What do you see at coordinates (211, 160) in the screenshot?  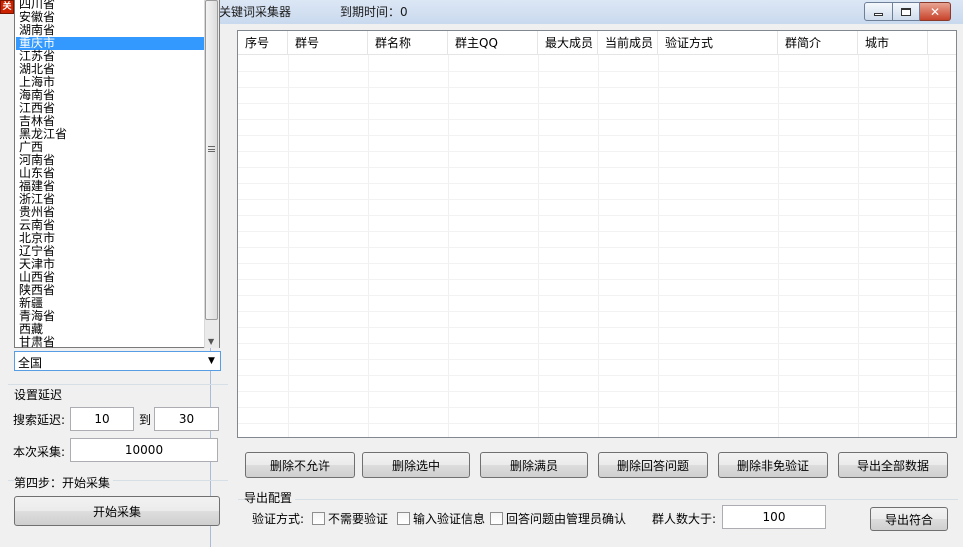 I see `province-list-scroll-thumb` at bounding box center [211, 160].